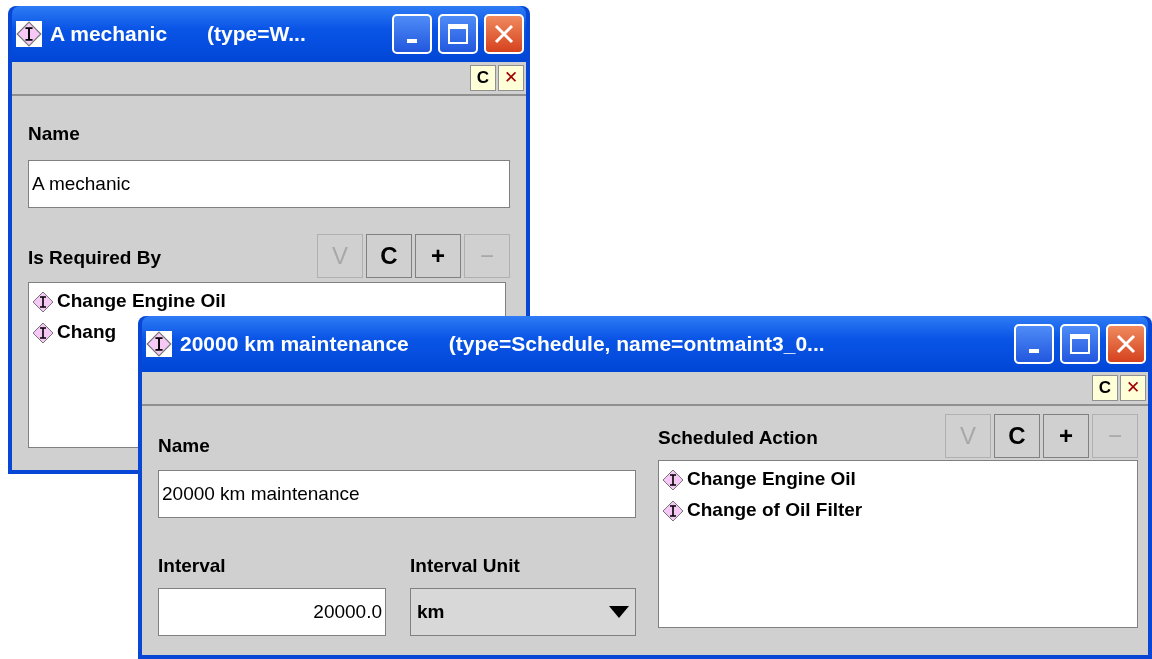 Image resolution: width=1152 pixels, height=659 pixels. What do you see at coordinates (619, 612) in the screenshot?
I see `dropdown-arrow-icon` at bounding box center [619, 612].